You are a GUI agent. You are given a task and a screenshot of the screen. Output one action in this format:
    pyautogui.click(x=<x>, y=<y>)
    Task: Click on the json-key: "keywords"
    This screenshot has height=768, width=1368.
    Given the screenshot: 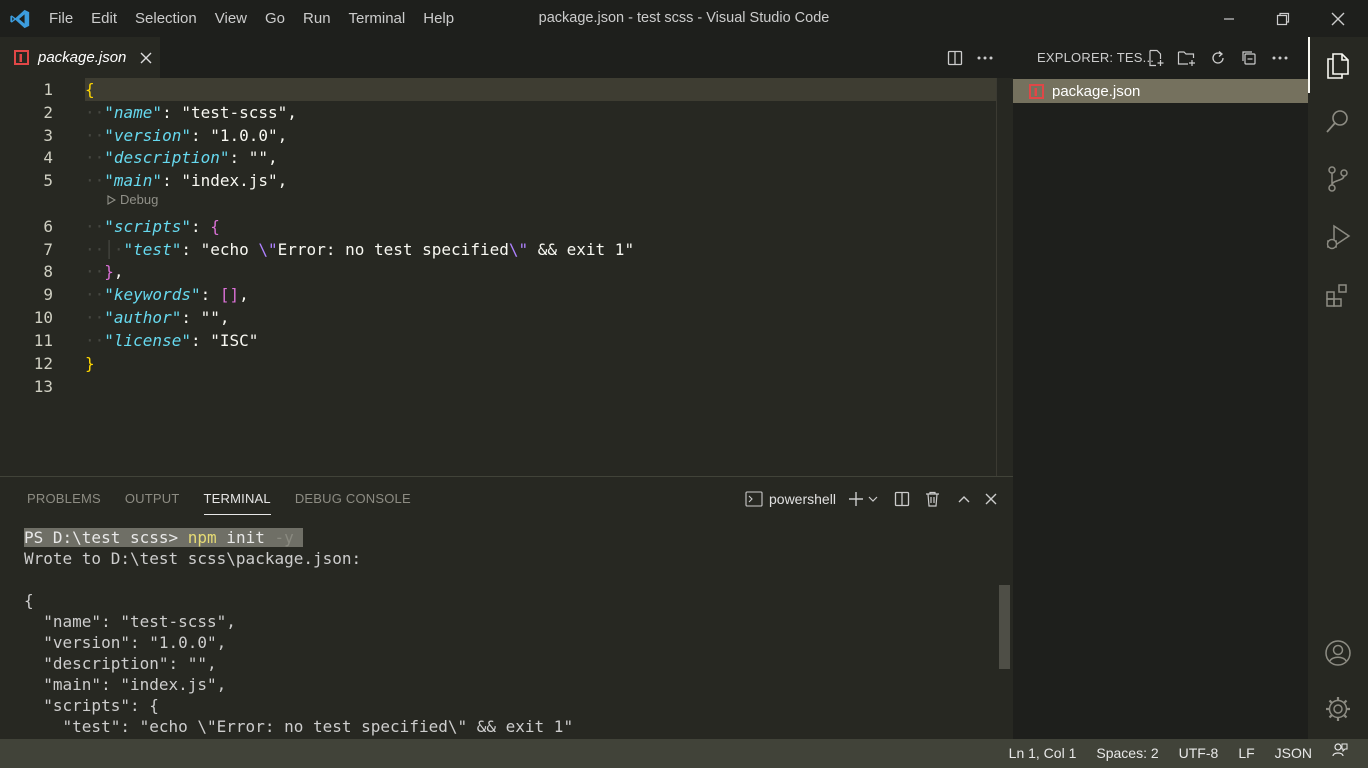 What is the action you would take?
    pyautogui.click(x=152, y=294)
    